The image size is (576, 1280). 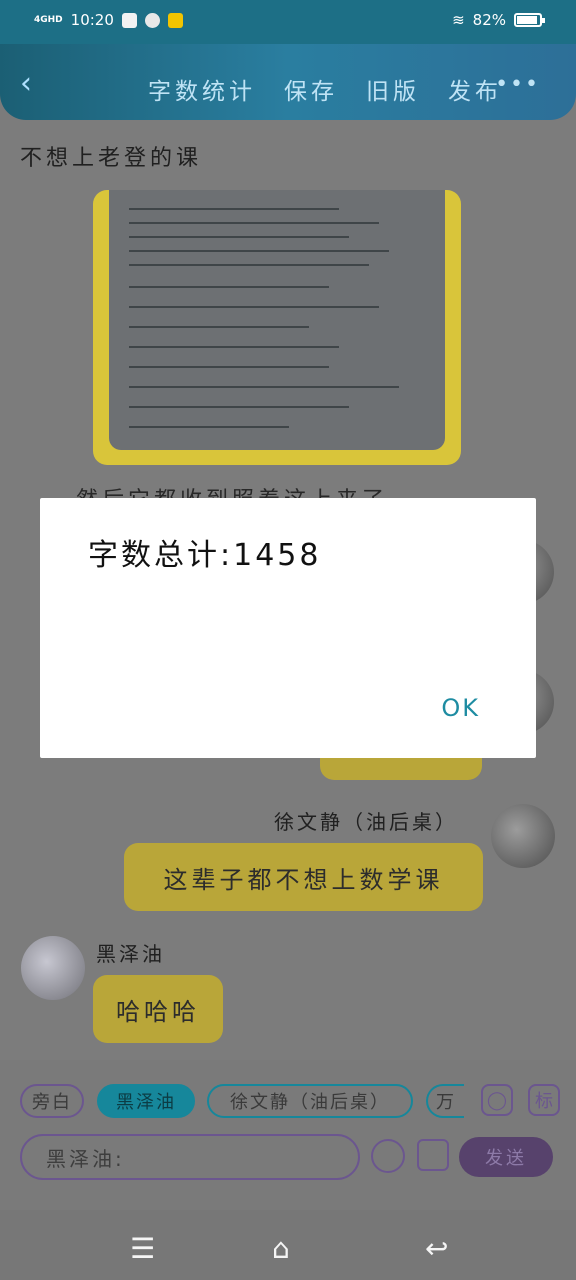 What do you see at coordinates (152, 20) in the screenshot?
I see `play-icon` at bounding box center [152, 20].